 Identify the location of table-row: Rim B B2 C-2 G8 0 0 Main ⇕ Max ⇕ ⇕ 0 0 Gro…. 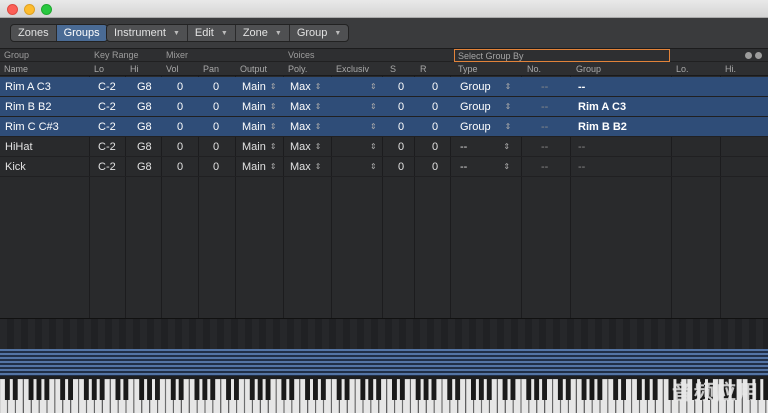
(384, 107).